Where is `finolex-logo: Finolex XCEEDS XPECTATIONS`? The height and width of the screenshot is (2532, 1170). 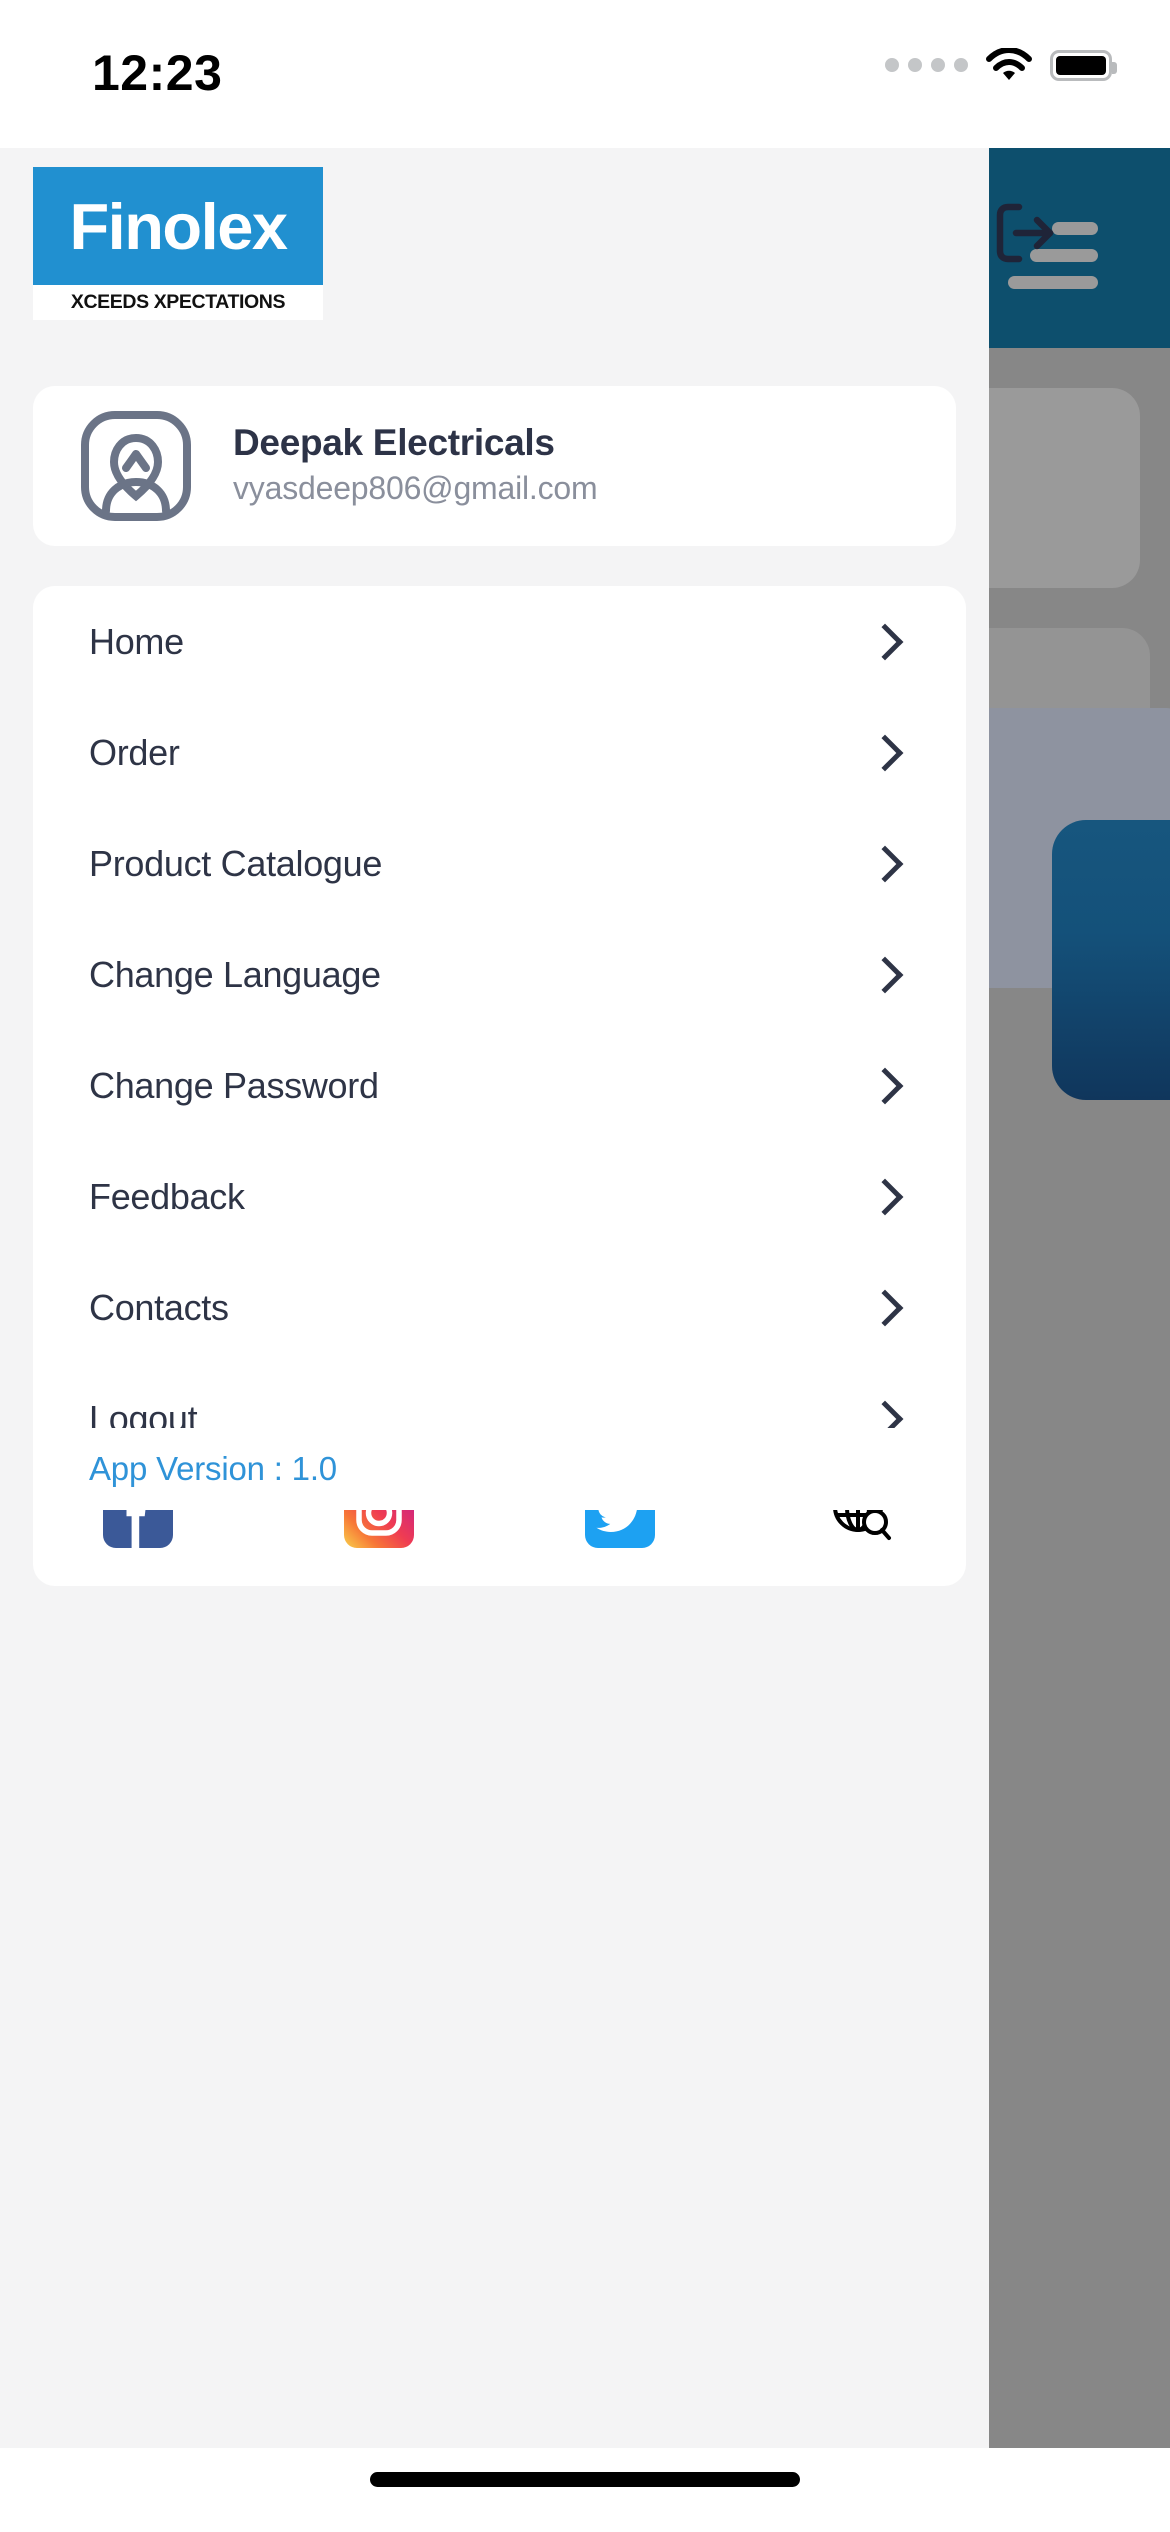 finolex-logo: Finolex XCEEDS XPECTATIONS is located at coordinates (178, 243).